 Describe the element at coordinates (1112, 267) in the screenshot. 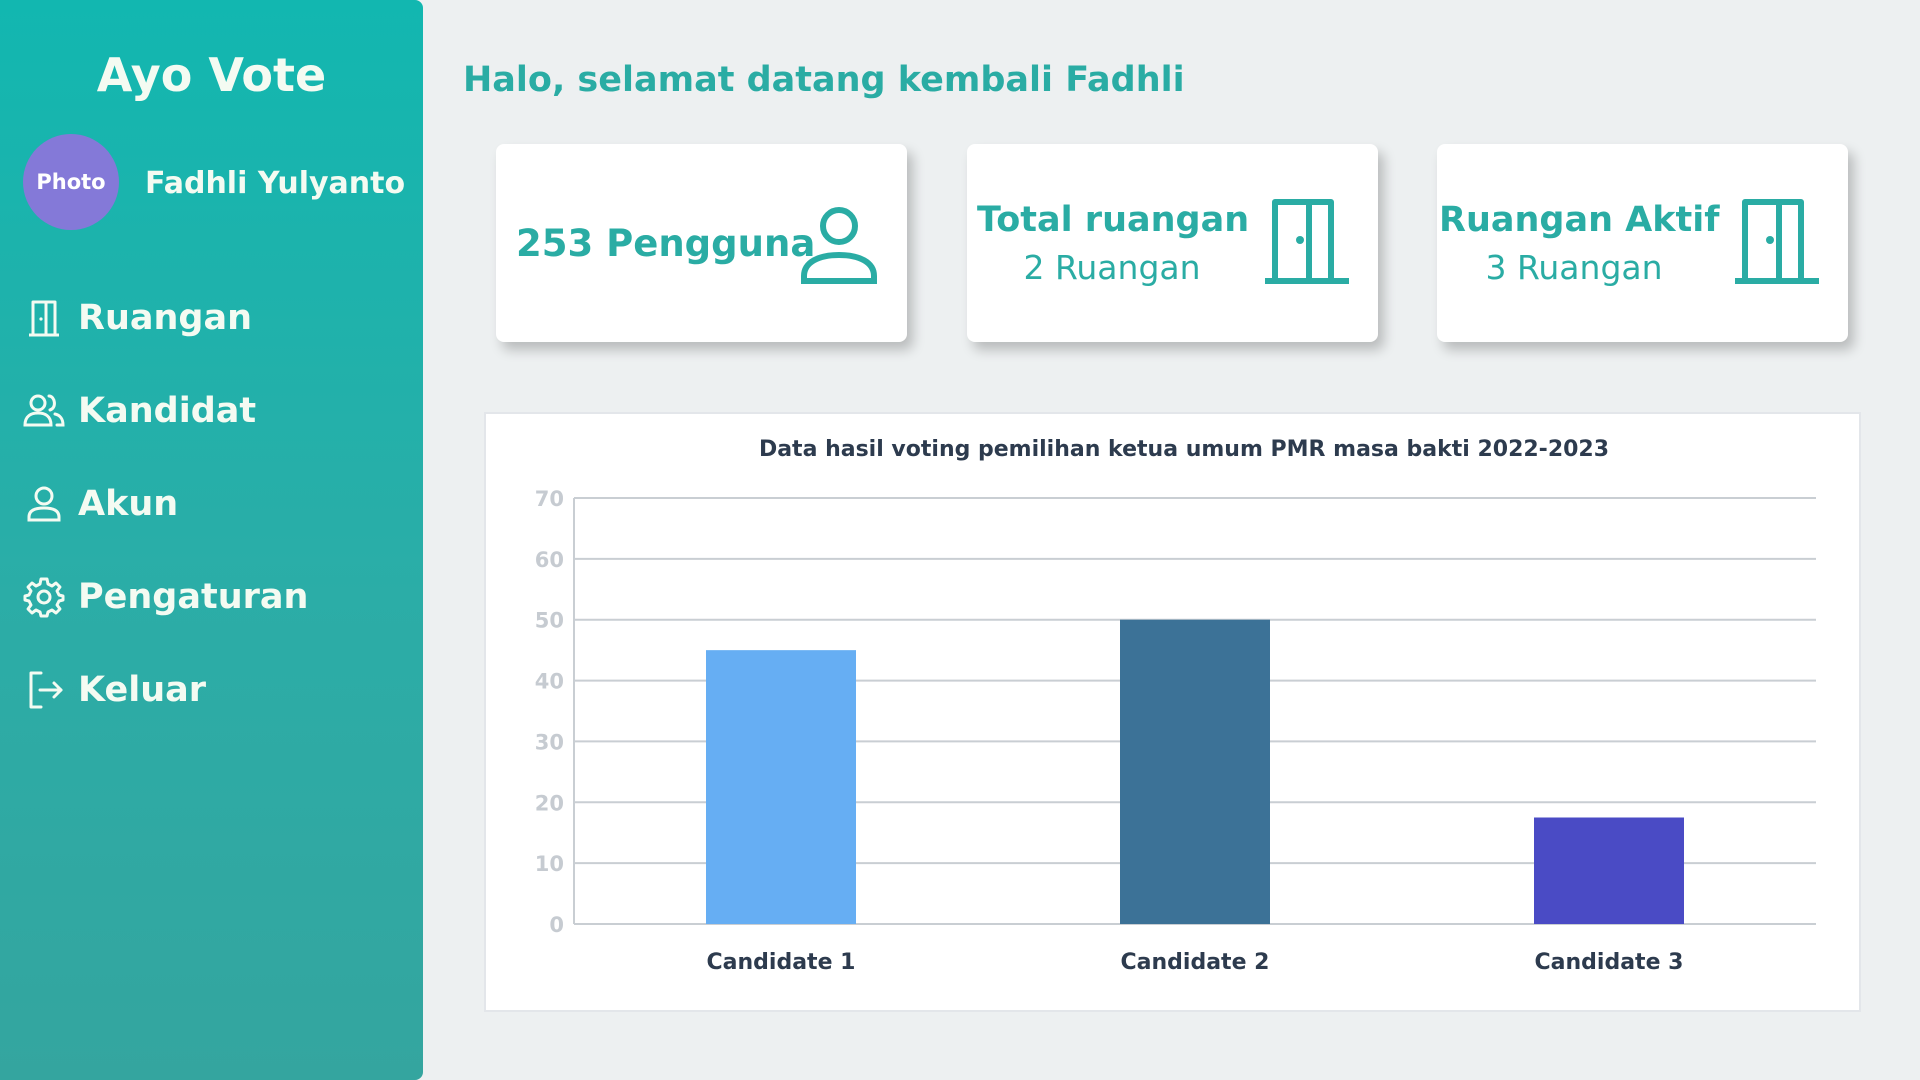

I see `total-rooms-value: 2 Ruangan` at that location.